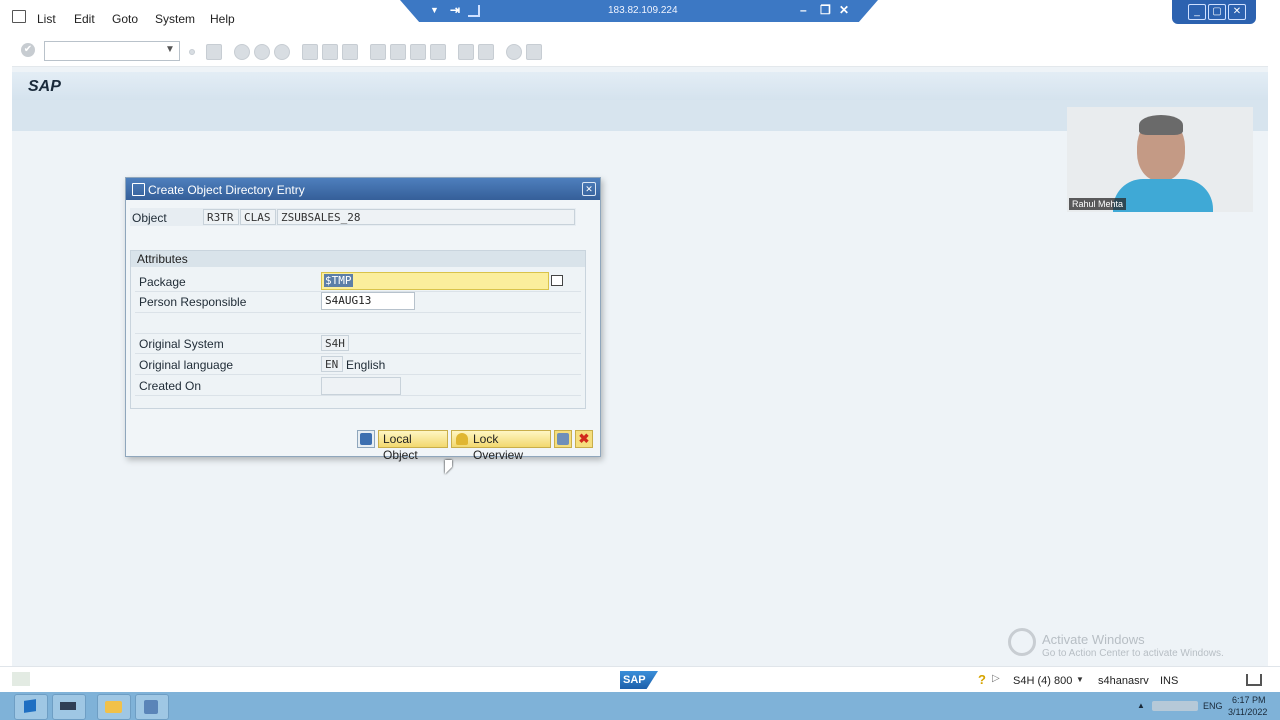  I want to click on tray-chevron-up-icon: ▲, so click(1141, 705).